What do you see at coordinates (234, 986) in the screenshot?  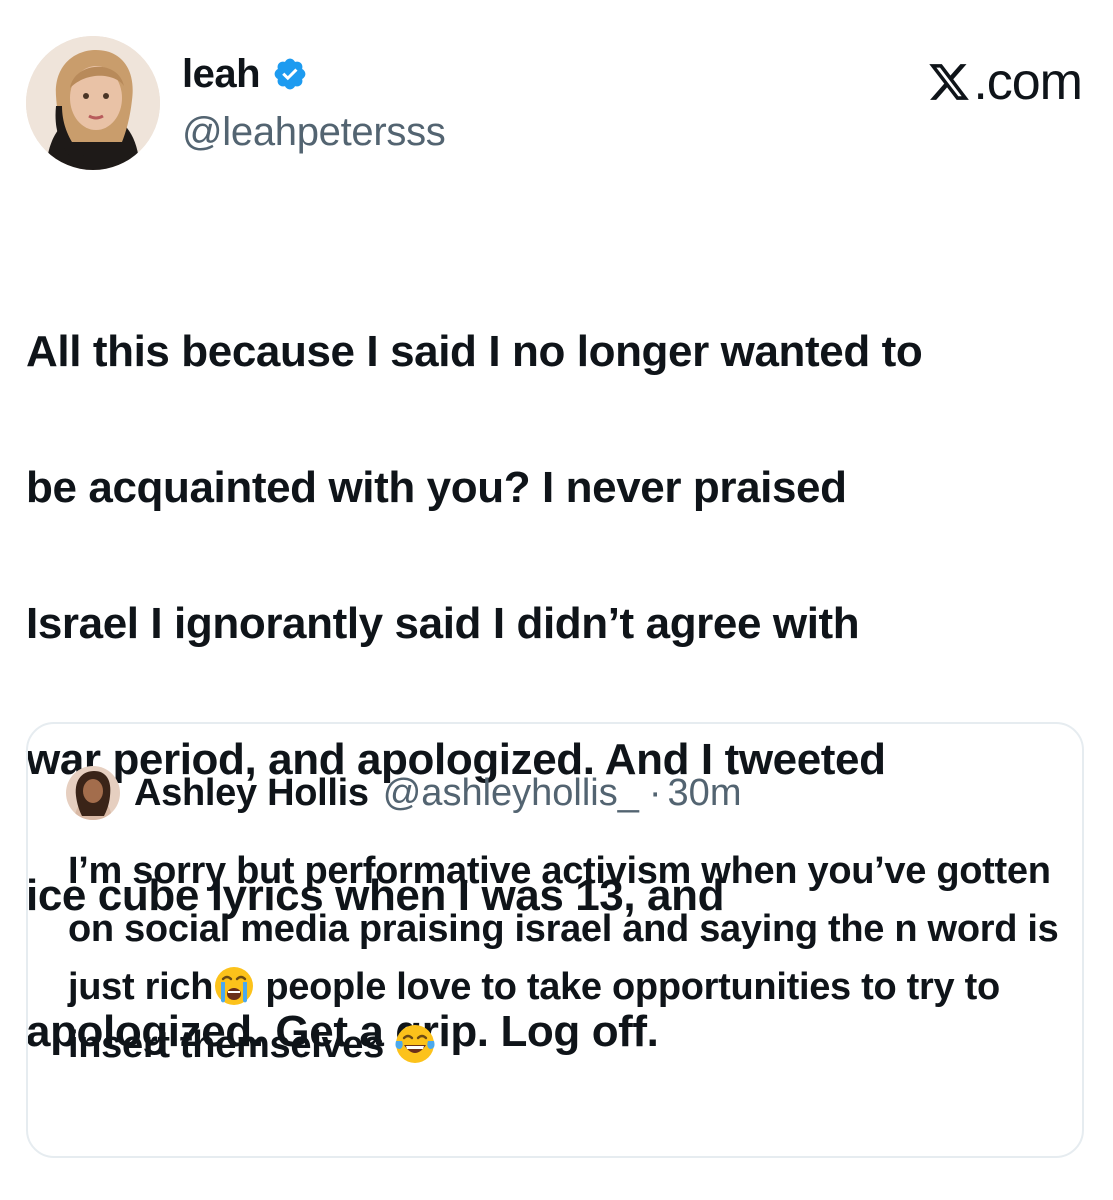 I see `loudly-crying-face-icon` at bounding box center [234, 986].